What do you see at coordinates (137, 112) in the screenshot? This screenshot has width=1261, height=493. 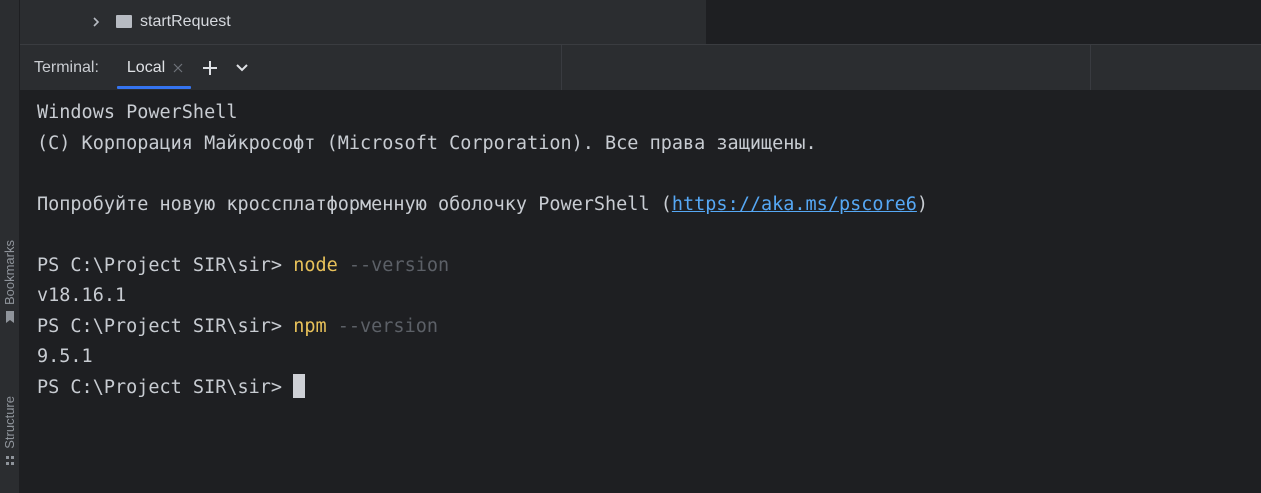 I see `output-text: Windows PowerShell` at bounding box center [137, 112].